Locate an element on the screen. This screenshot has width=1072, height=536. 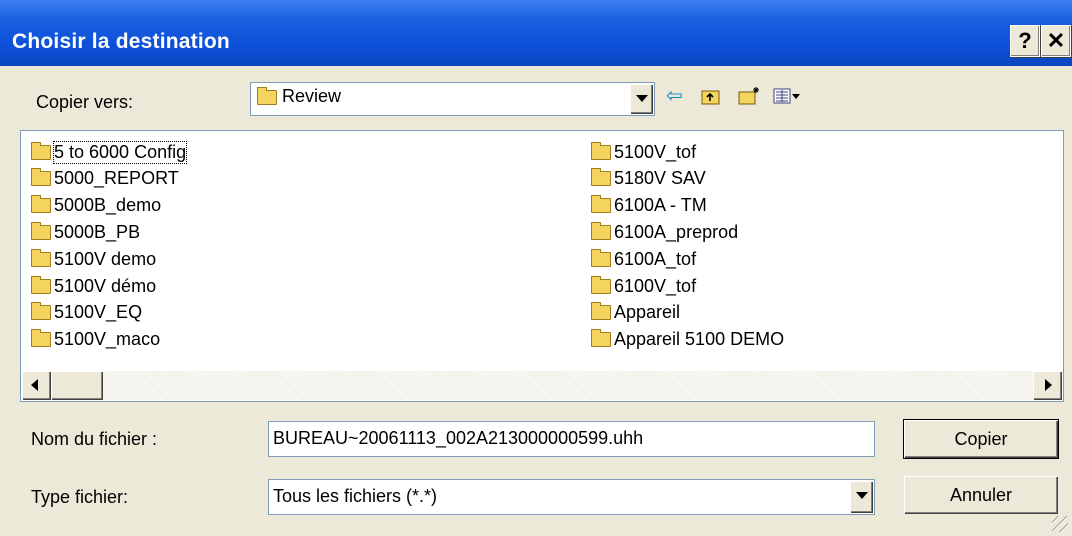
list-item: 5000_REPORT is located at coordinates (105, 178).